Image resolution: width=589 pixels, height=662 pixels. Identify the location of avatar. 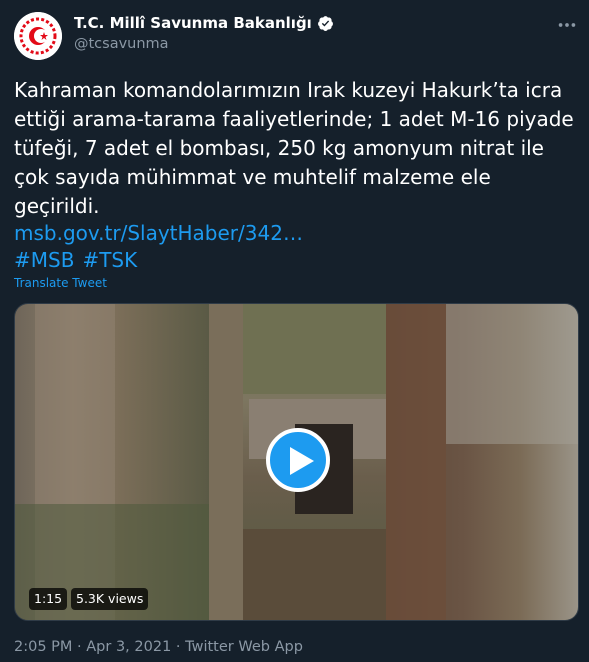
(38, 36).